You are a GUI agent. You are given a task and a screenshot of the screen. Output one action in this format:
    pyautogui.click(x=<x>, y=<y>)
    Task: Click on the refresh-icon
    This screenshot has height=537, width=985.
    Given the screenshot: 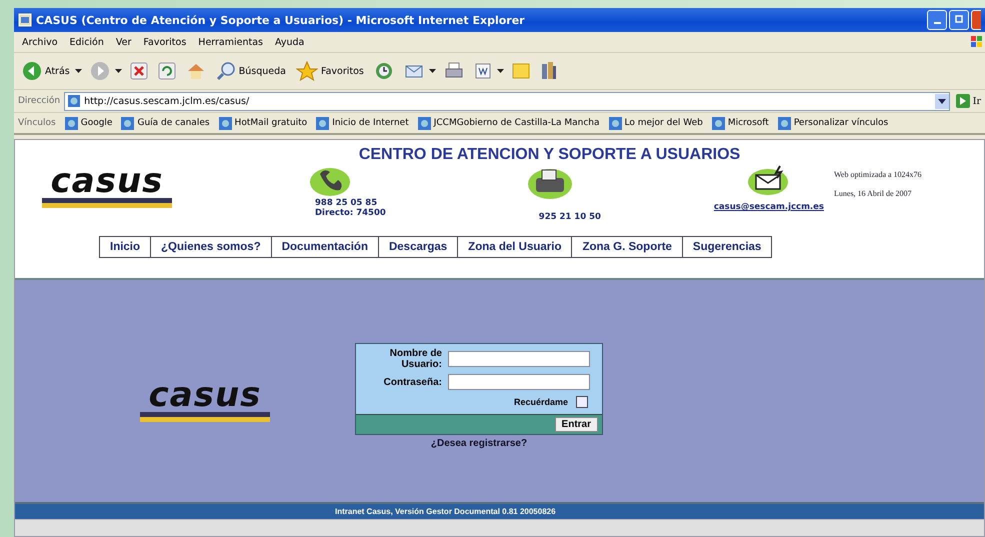 What is the action you would take?
    pyautogui.click(x=167, y=71)
    